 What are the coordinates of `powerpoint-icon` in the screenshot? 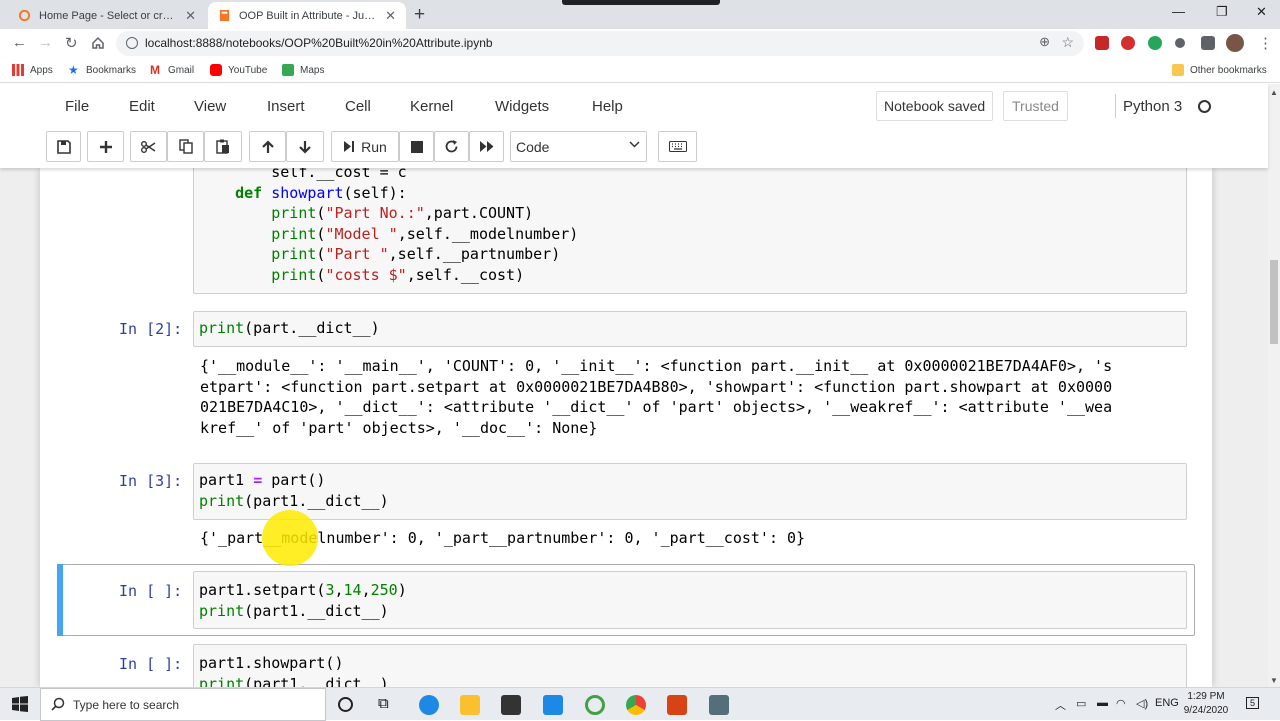 It's located at (677, 705).